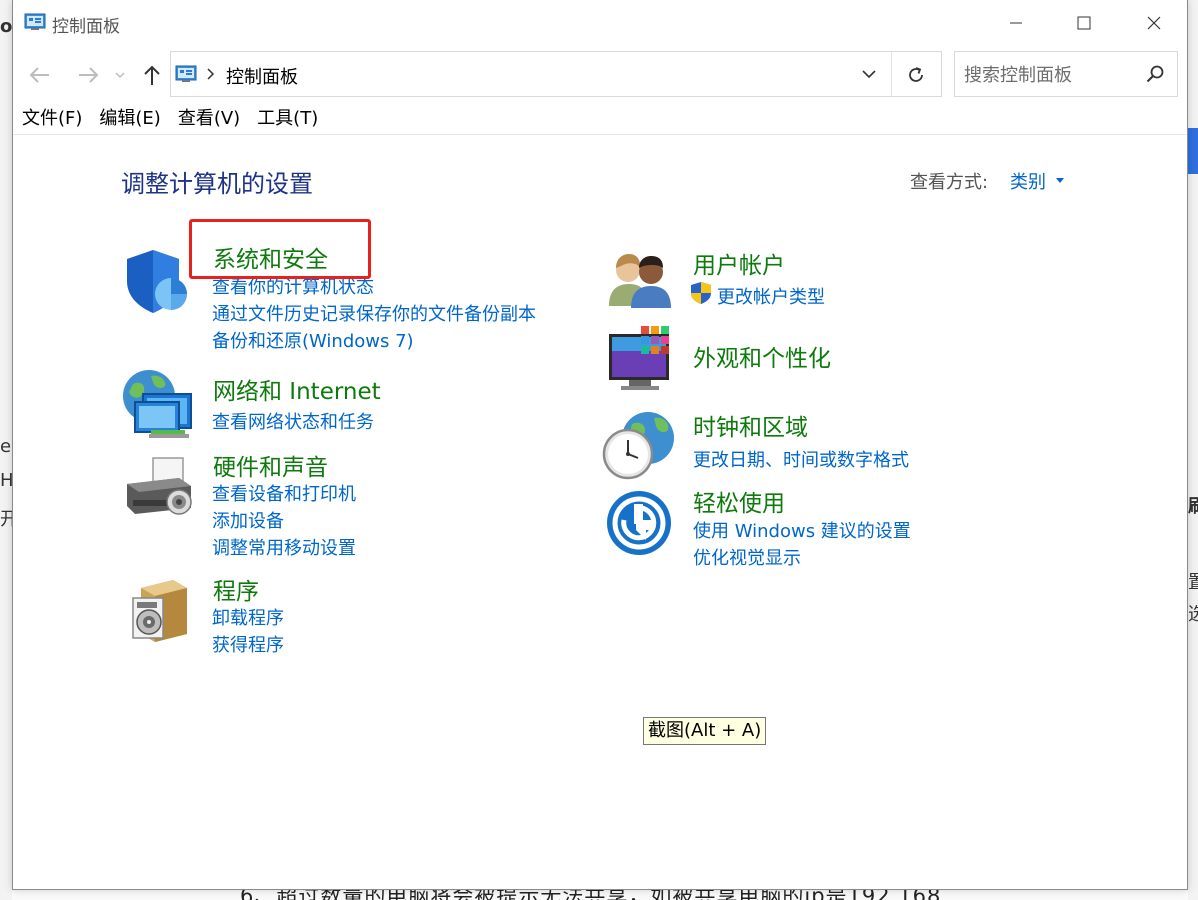 The width and height of the screenshot is (1198, 900). I want to click on refresh-button, so click(916, 75).